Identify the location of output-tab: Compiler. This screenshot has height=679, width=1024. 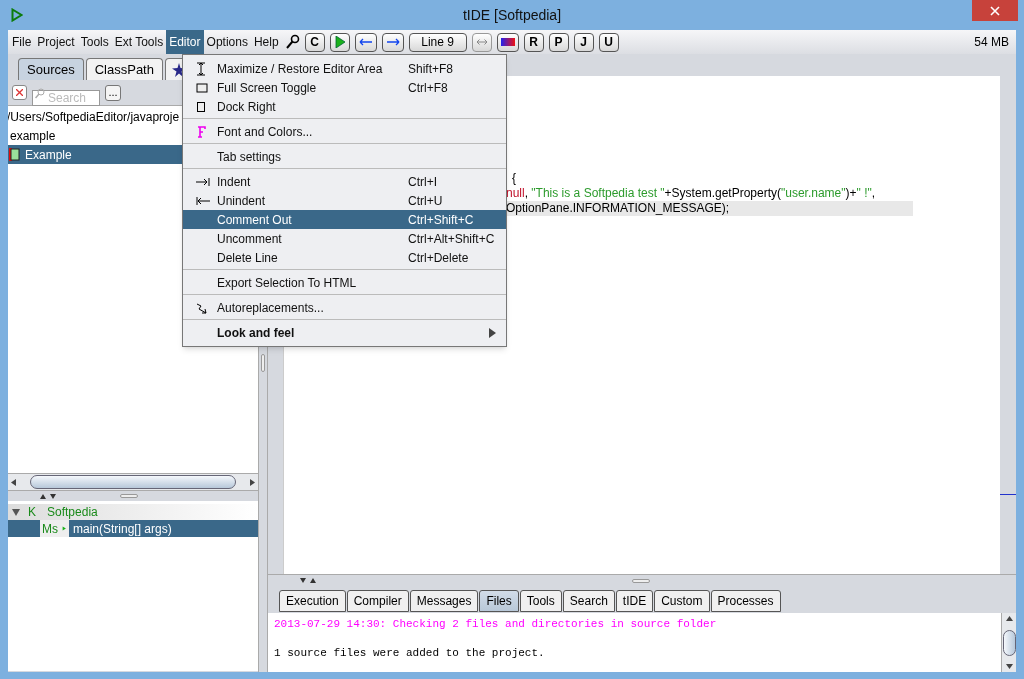
(377, 601).